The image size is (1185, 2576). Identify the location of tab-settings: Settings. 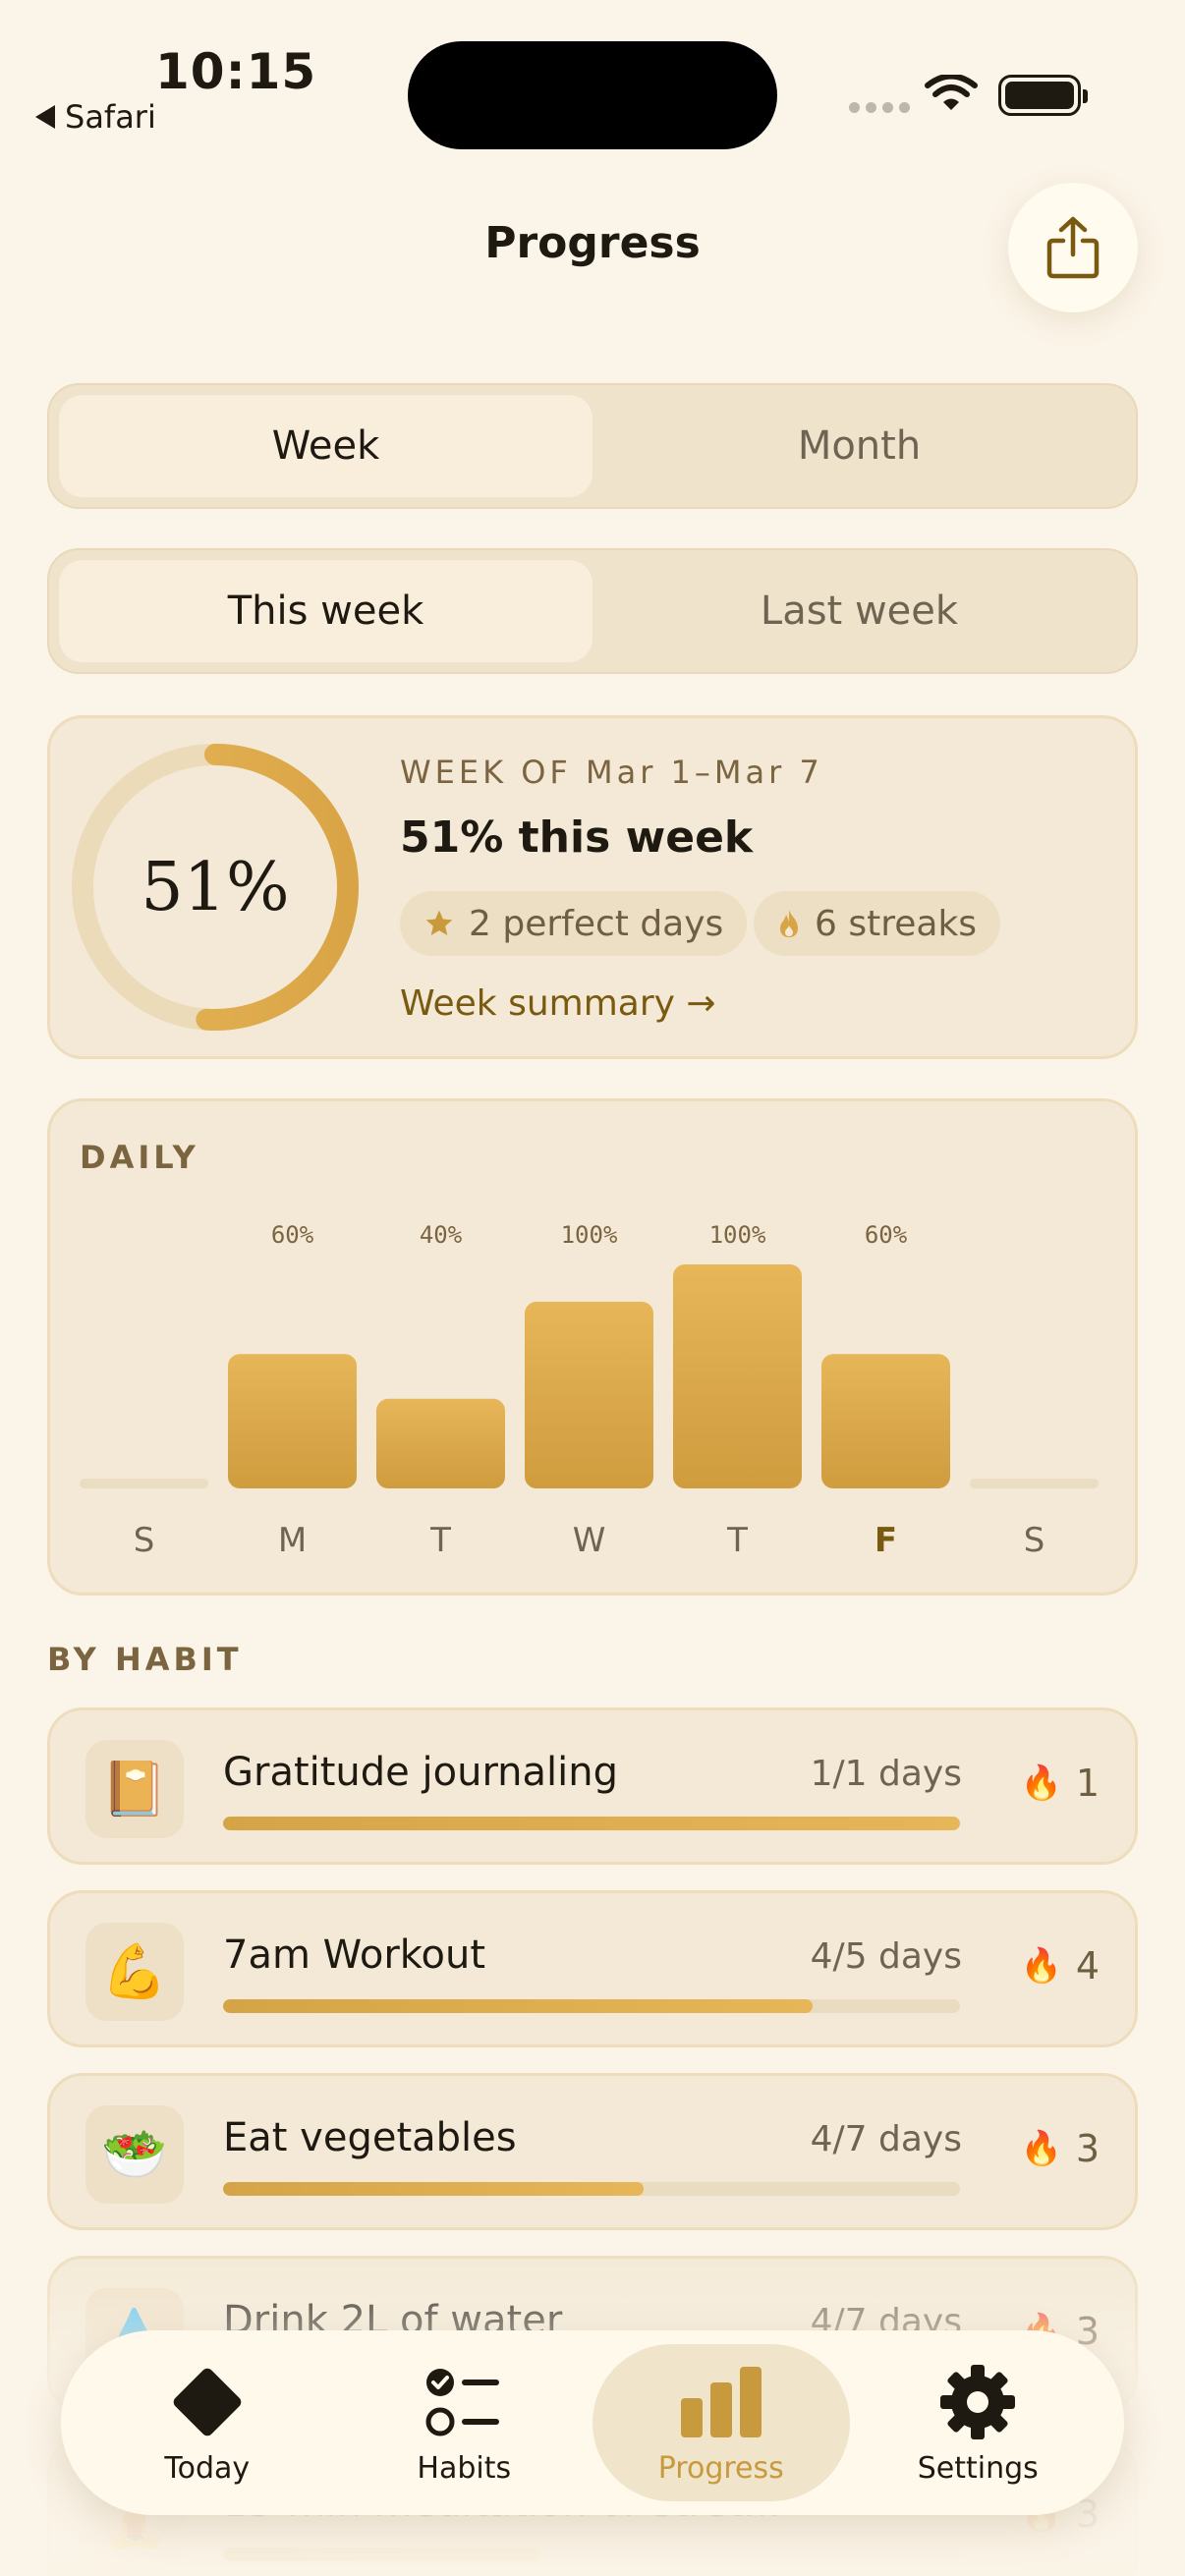
(979, 2422).